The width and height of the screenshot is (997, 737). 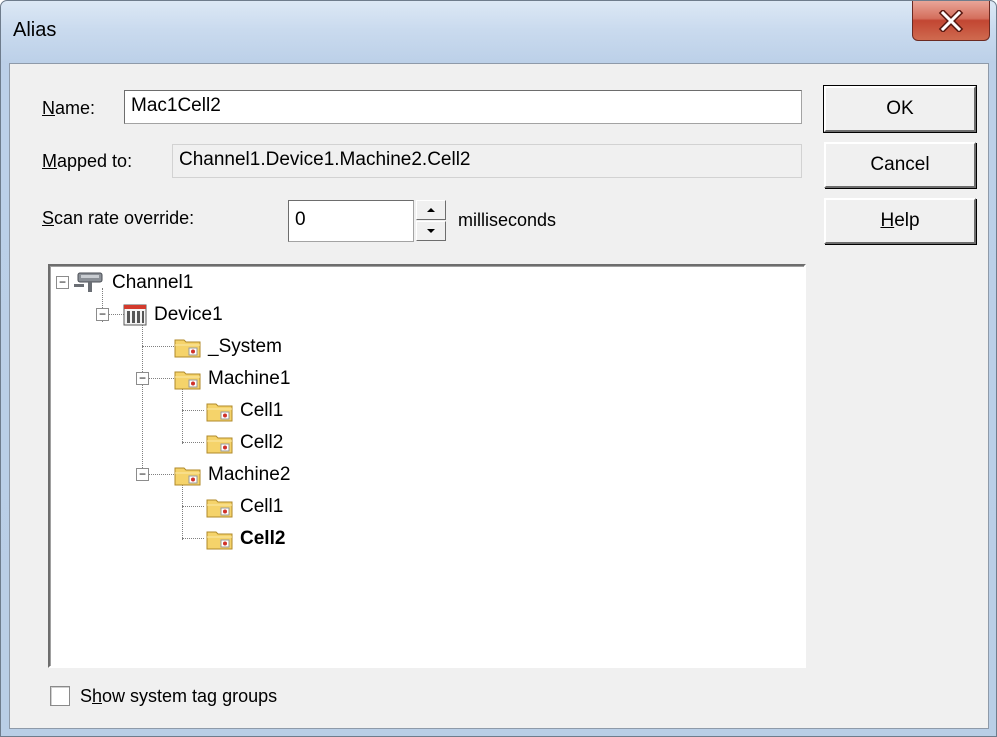 I want to click on tree-node-machine1: Machine1, so click(x=232, y=379).